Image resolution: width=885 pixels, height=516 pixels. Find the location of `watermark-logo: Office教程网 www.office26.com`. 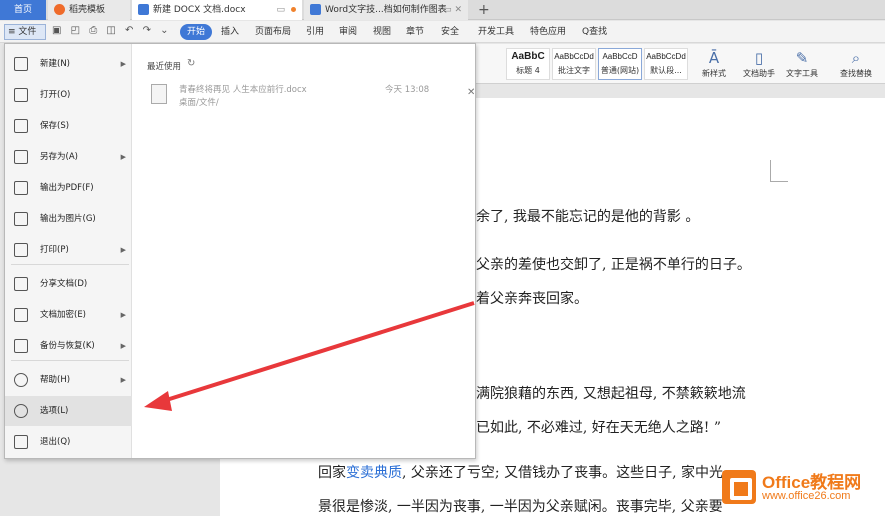

watermark-logo: Office教程网 www.office26.com is located at coordinates (801, 491).